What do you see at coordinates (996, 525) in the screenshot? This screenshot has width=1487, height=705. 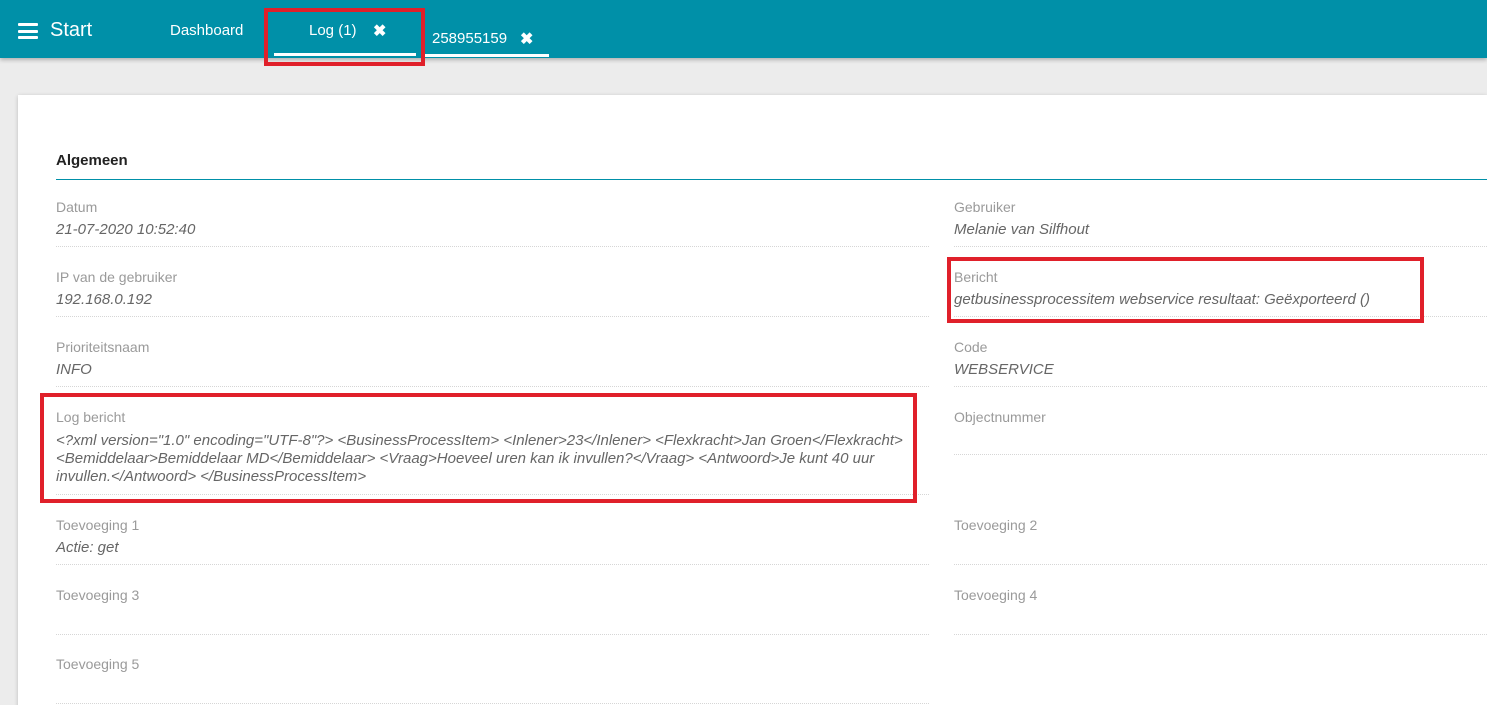 I see `field-label: Toevoeging 2` at bounding box center [996, 525].